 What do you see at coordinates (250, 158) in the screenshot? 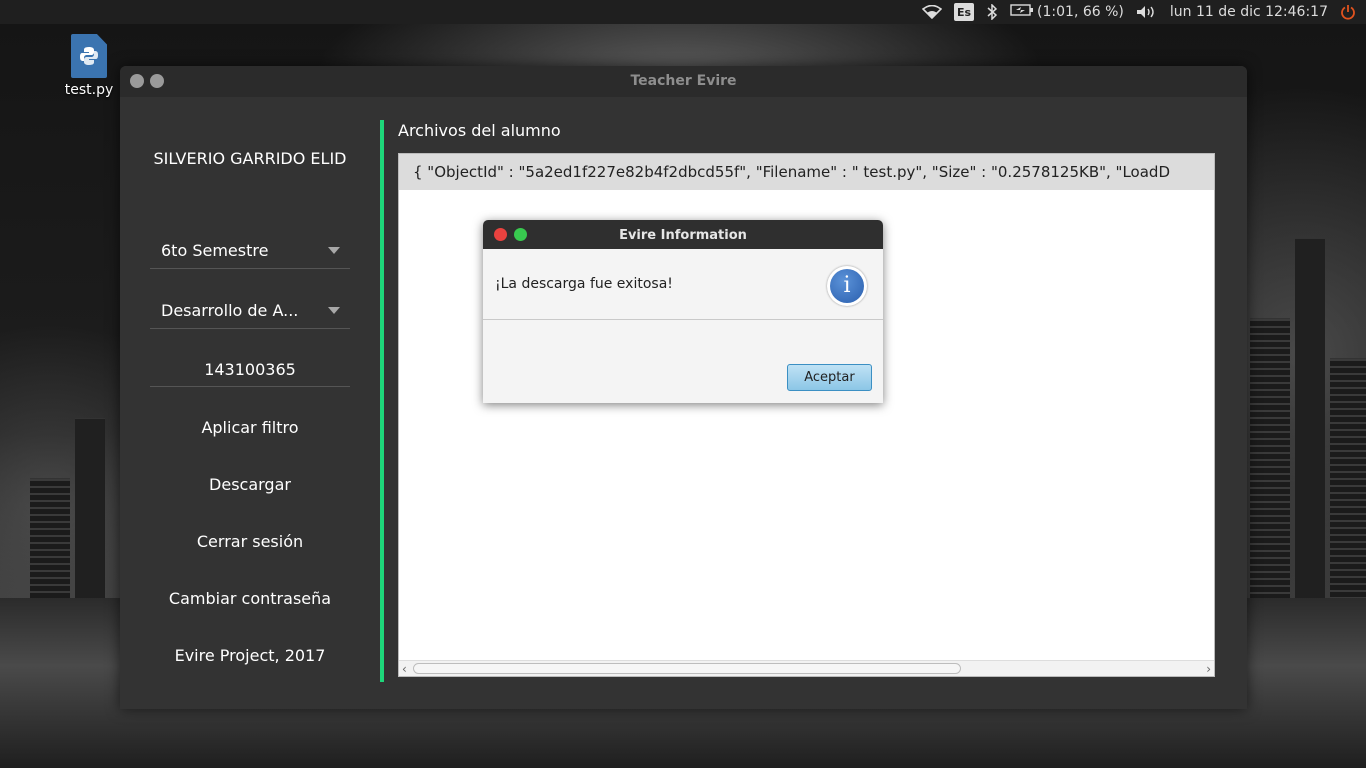
I see `user-name: SILVERIO GARRIDO ELID` at bounding box center [250, 158].